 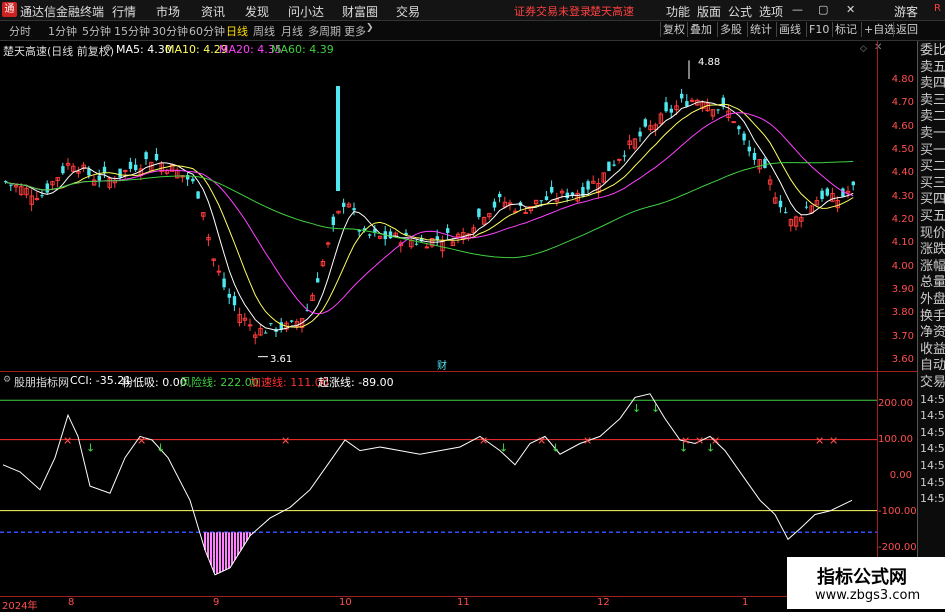 What do you see at coordinates (292, 31) in the screenshot?
I see `tab-monthly: 月线` at bounding box center [292, 31].